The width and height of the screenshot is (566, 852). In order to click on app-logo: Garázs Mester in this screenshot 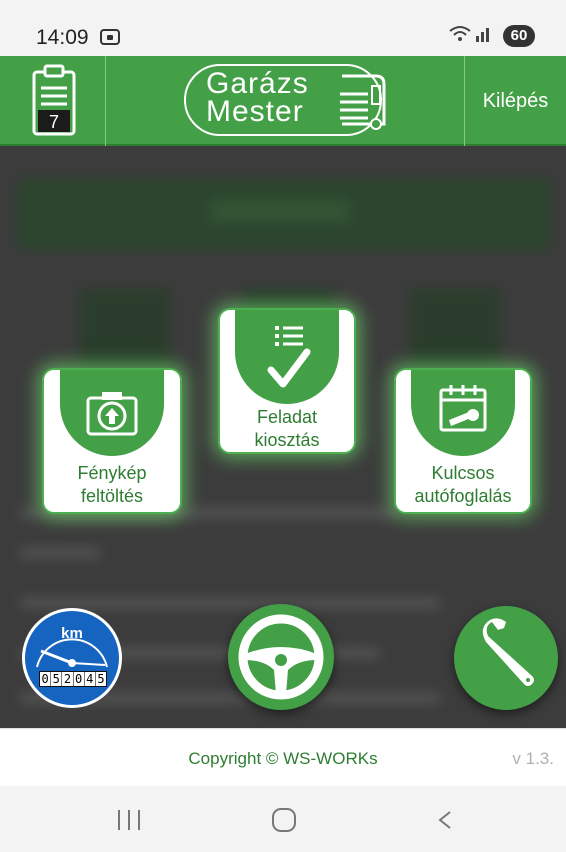, I will do `click(287, 100)`.